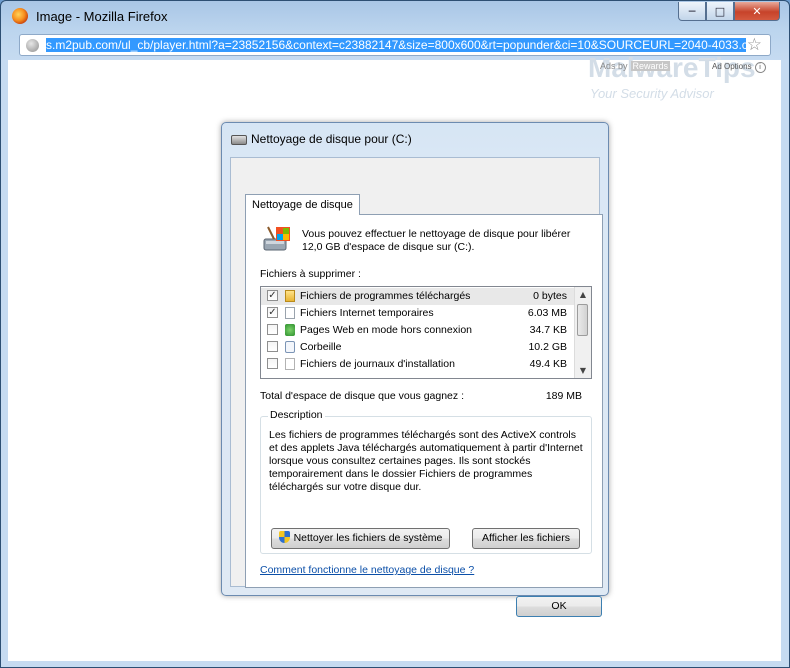  Describe the element at coordinates (526, 538) in the screenshot. I see `view-files-button: Afficher les fichiers` at that location.